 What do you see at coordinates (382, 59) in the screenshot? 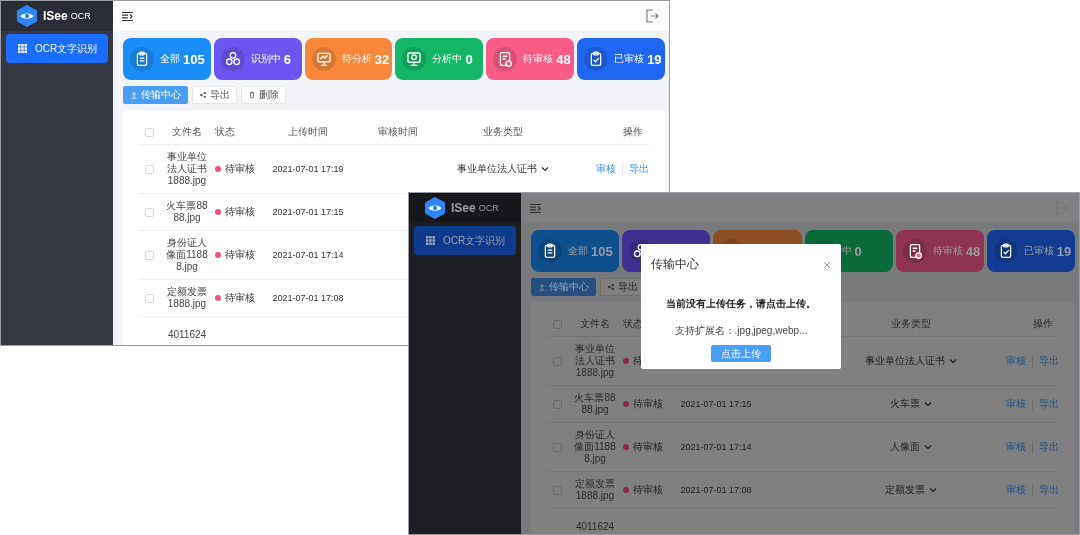
I see `stat-value: 32` at bounding box center [382, 59].